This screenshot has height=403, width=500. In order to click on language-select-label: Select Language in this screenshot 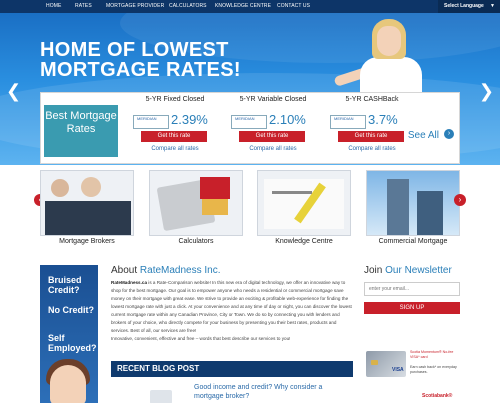, I will do `click(464, 6)`.